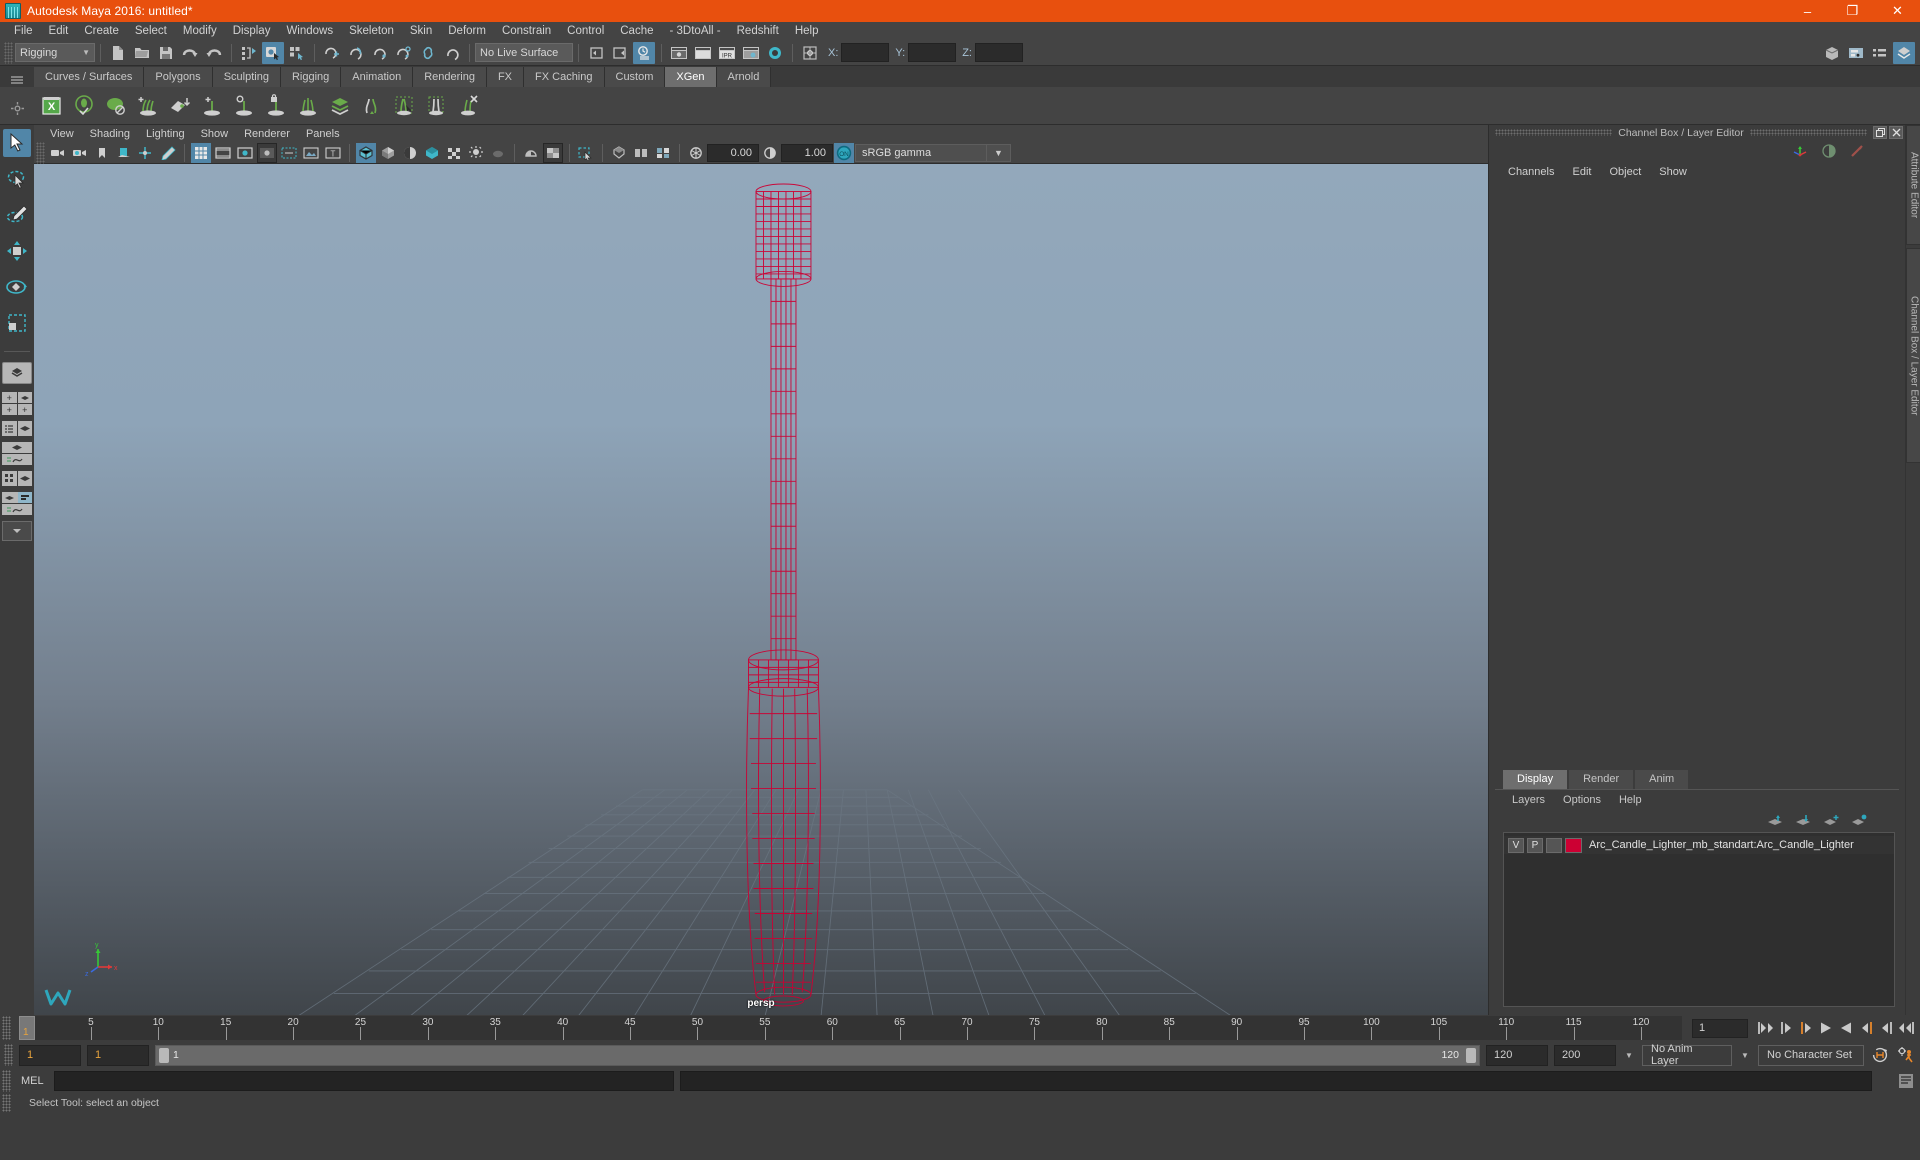  What do you see at coordinates (151, 31) in the screenshot?
I see `menu-select: Select` at bounding box center [151, 31].